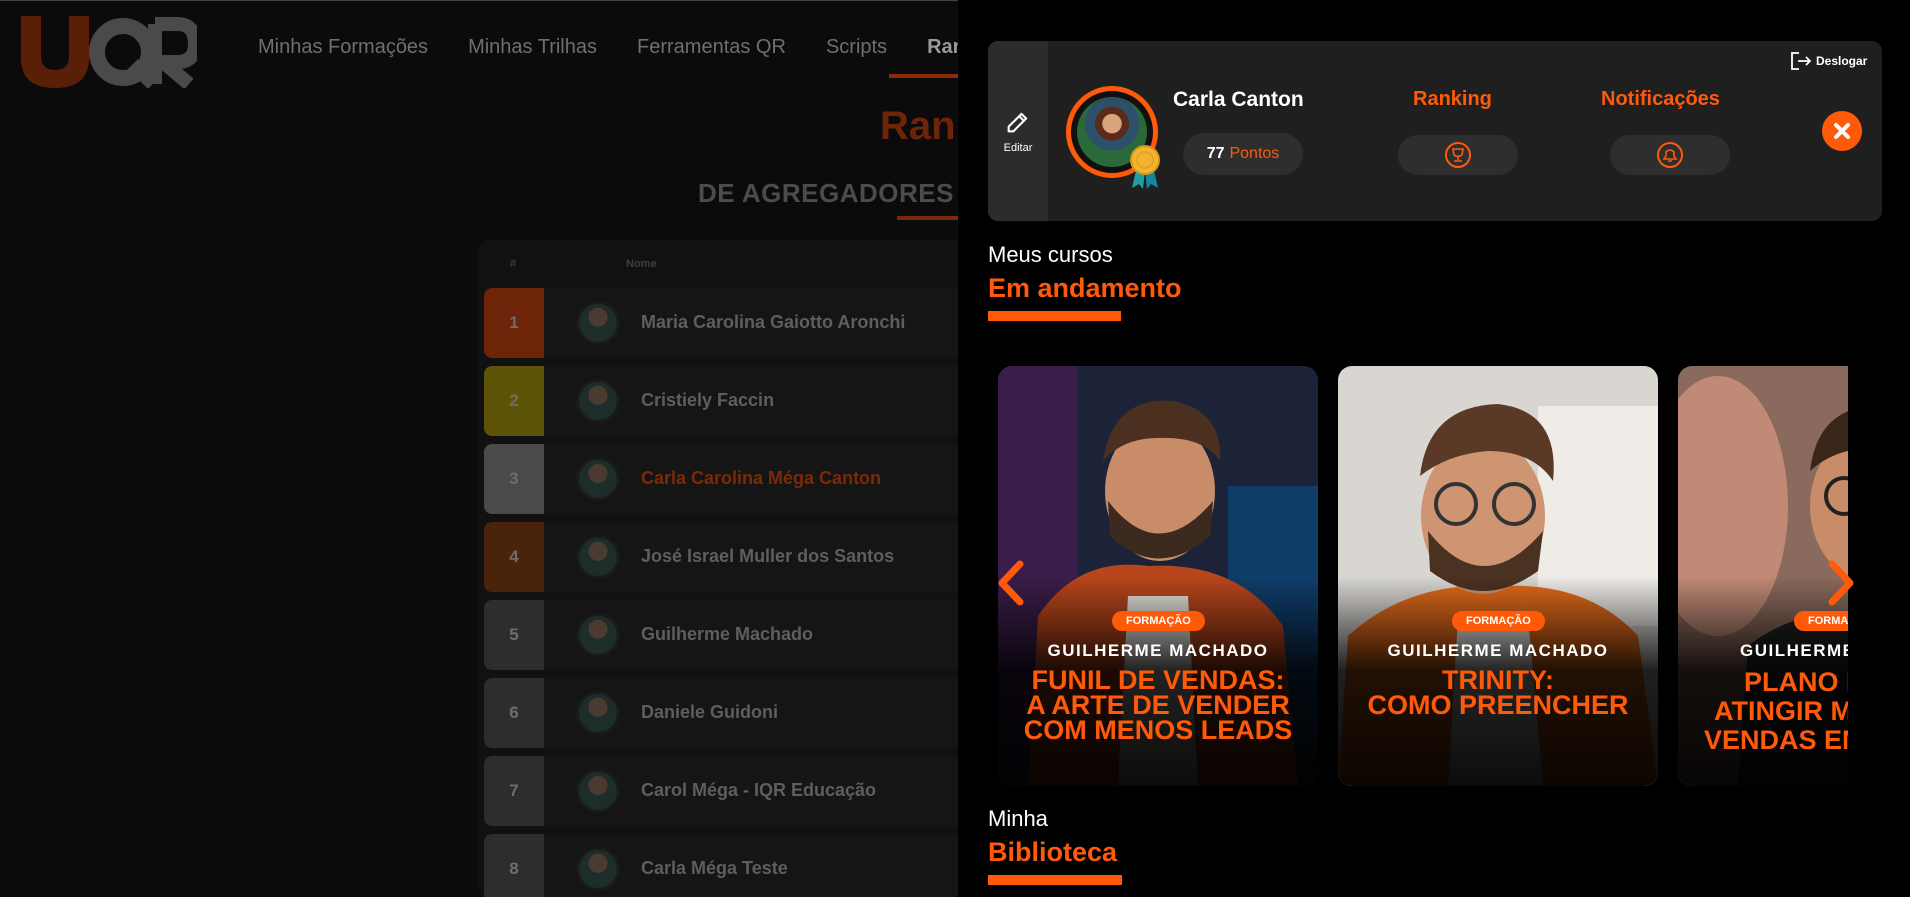 This screenshot has height=897, width=1910. I want to click on course-author: GUILHERME, so click(1794, 650).